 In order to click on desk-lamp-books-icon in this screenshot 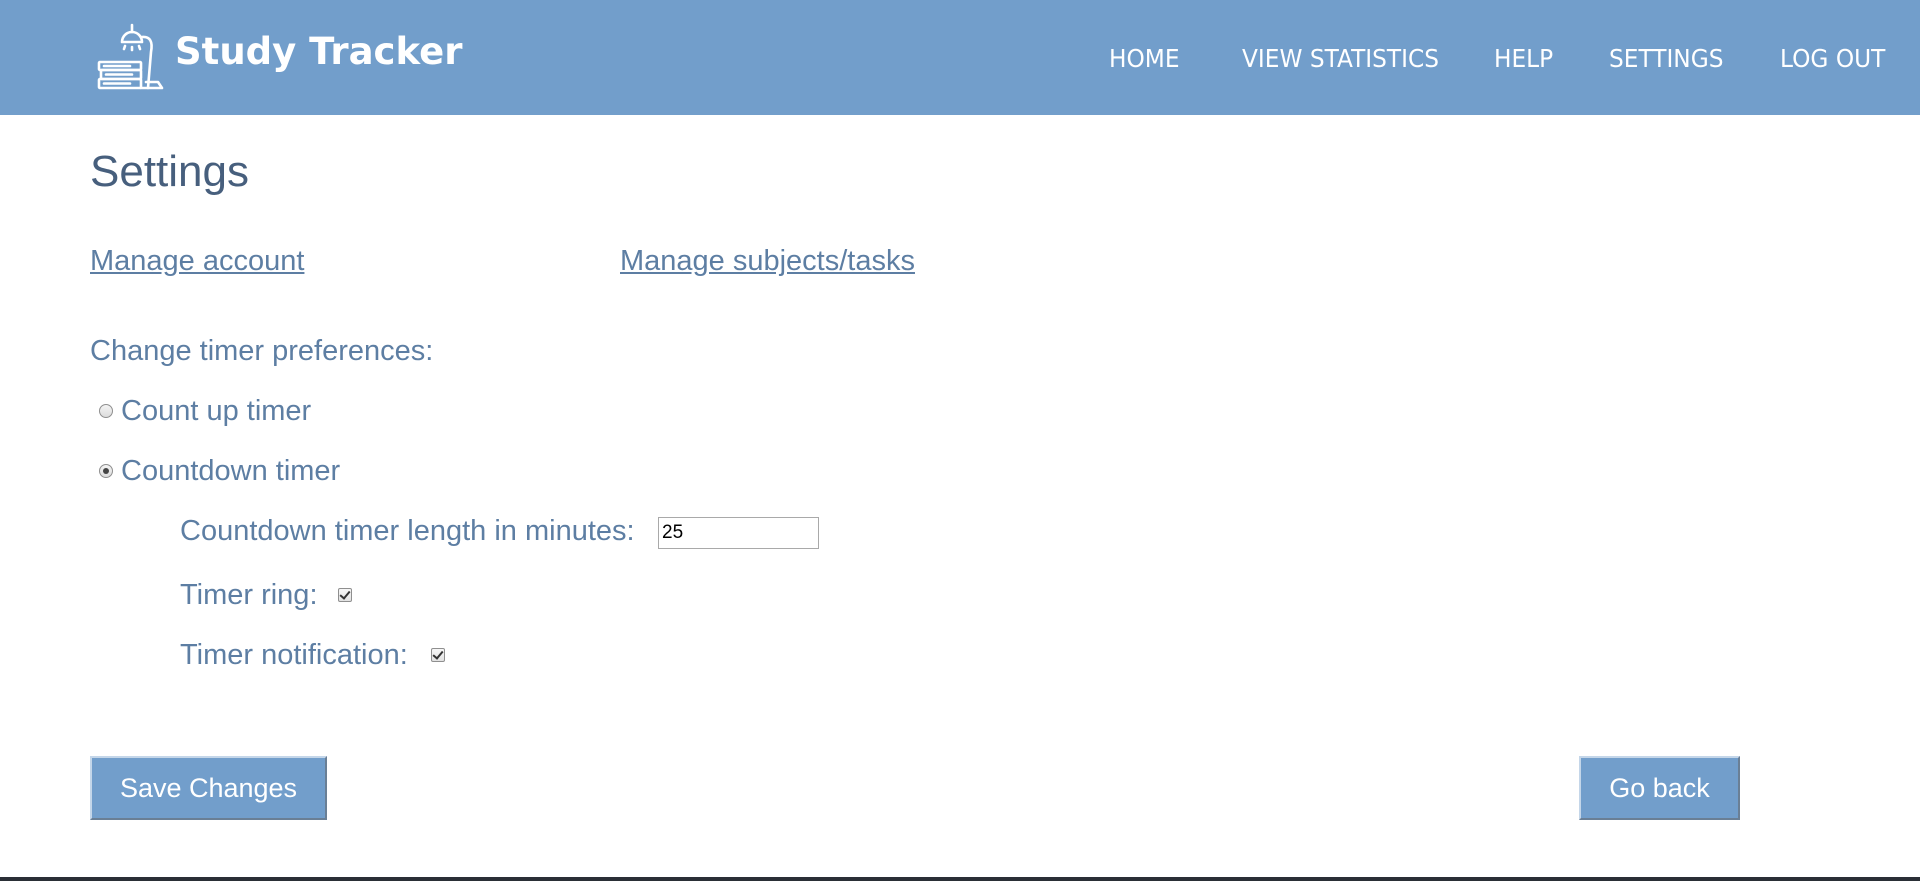, I will do `click(132, 57)`.